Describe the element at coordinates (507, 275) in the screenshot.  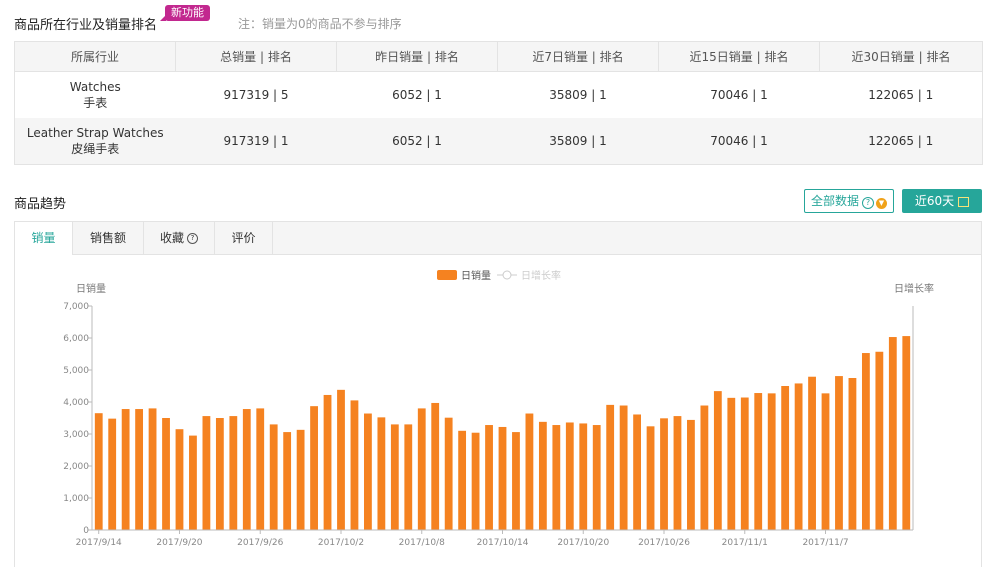
I see `legend-marker-growth` at that location.